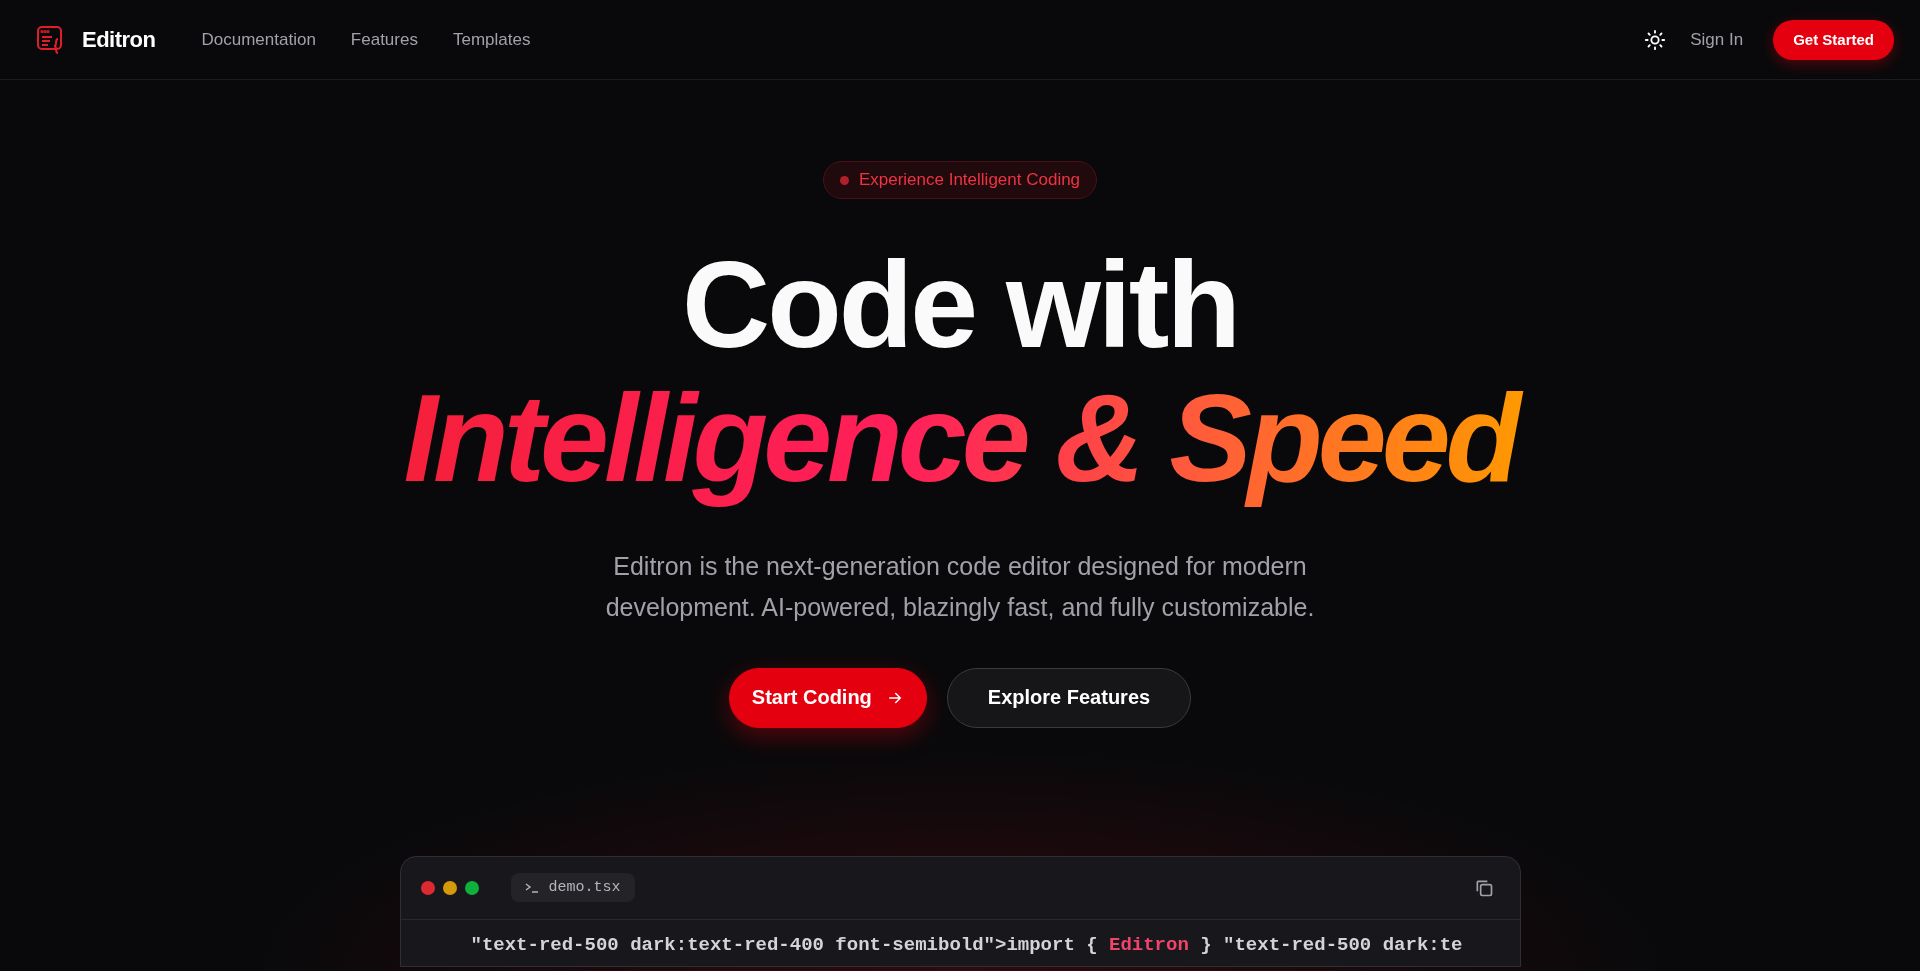 The height and width of the screenshot is (971, 1920). What do you see at coordinates (119, 39) in the screenshot?
I see `brand-name: Editron` at bounding box center [119, 39].